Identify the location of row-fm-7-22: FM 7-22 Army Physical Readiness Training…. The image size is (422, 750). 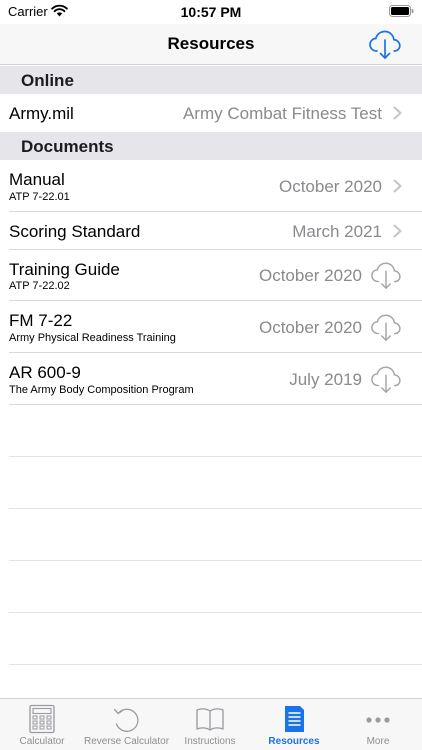
(211, 327).